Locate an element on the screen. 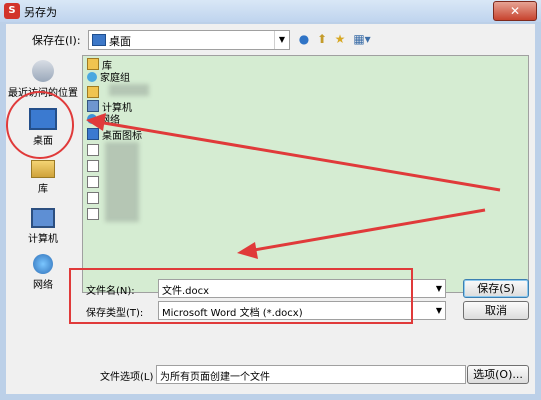  list-item-label: 桌面图标 is located at coordinates (122, 136).